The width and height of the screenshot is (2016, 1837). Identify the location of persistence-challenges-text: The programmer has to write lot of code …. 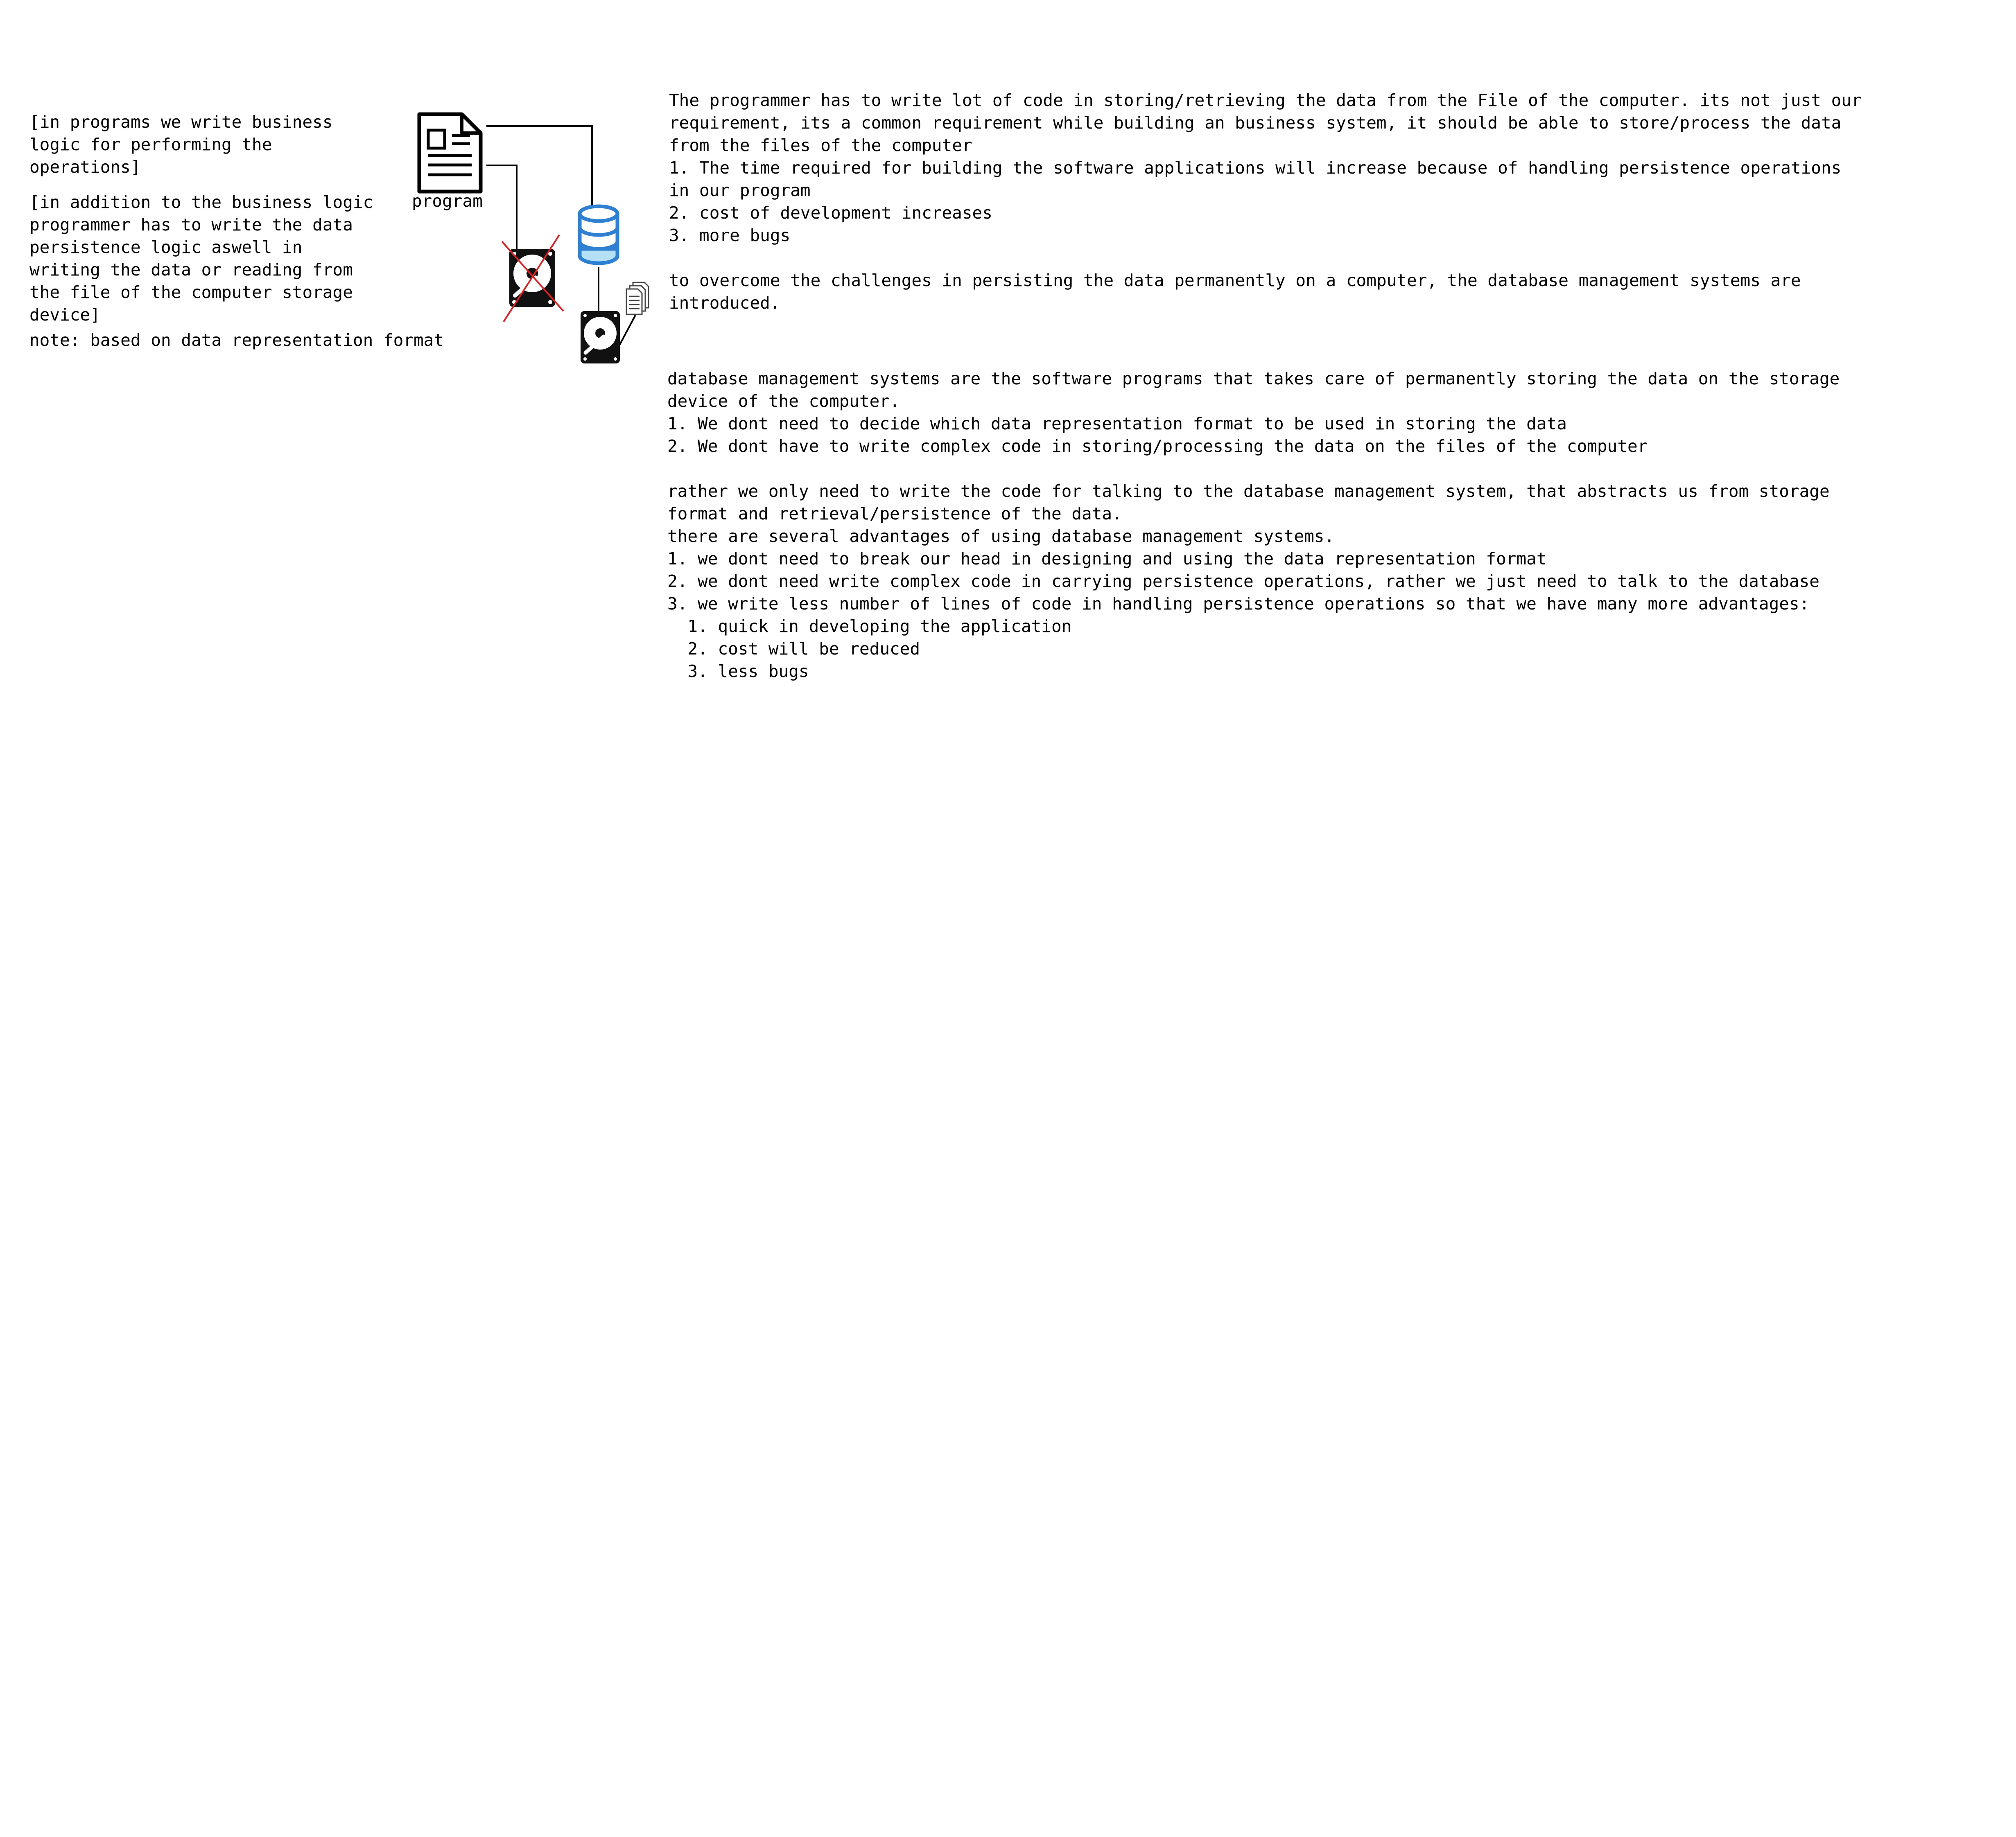
(1265, 202).